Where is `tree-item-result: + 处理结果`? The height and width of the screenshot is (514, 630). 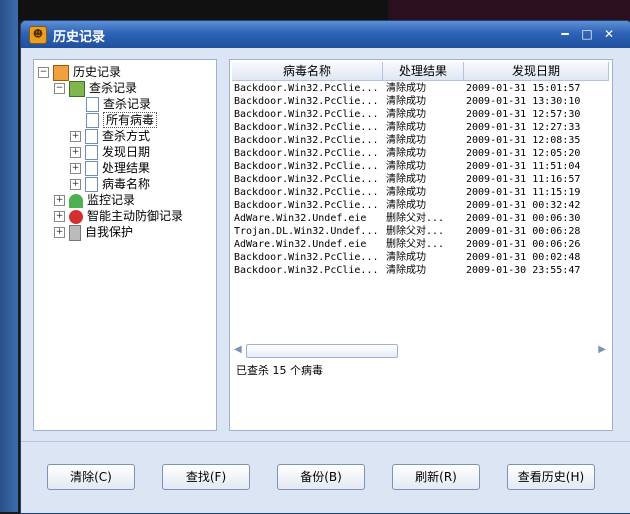 tree-item-result: + 处理结果 is located at coordinates (110, 168).